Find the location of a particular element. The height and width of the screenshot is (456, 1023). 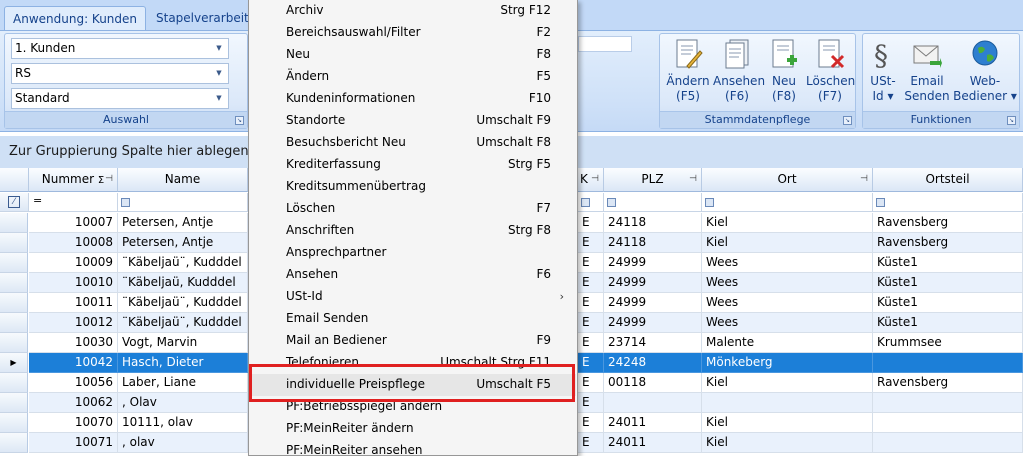

menu-item: Bereichsauswahl/Filter F2 is located at coordinates (413, 33).